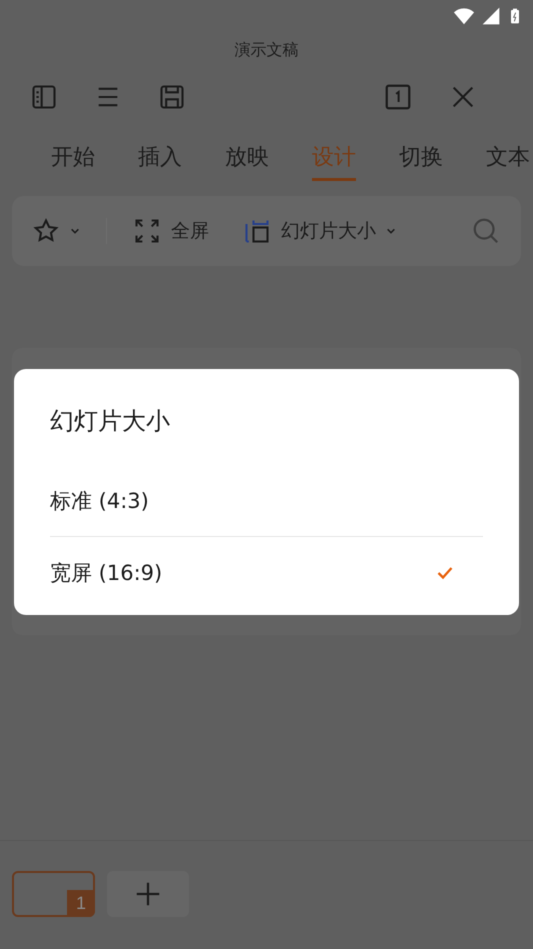 The height and width of the screenshot is (949, 533). Describe the element at coordinates (421, 161) in the screenshot. I see `tab: 切换` at that location.